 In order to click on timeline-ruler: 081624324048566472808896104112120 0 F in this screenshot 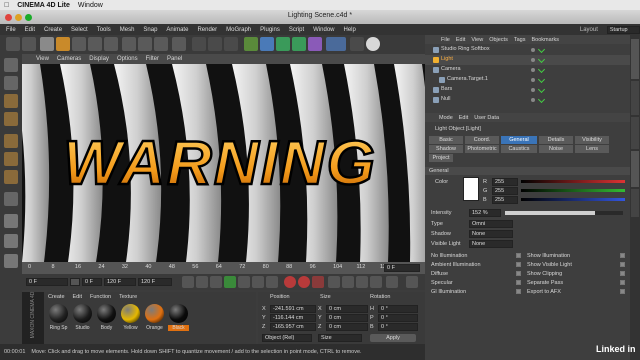, I will do `click(223, 268)`.